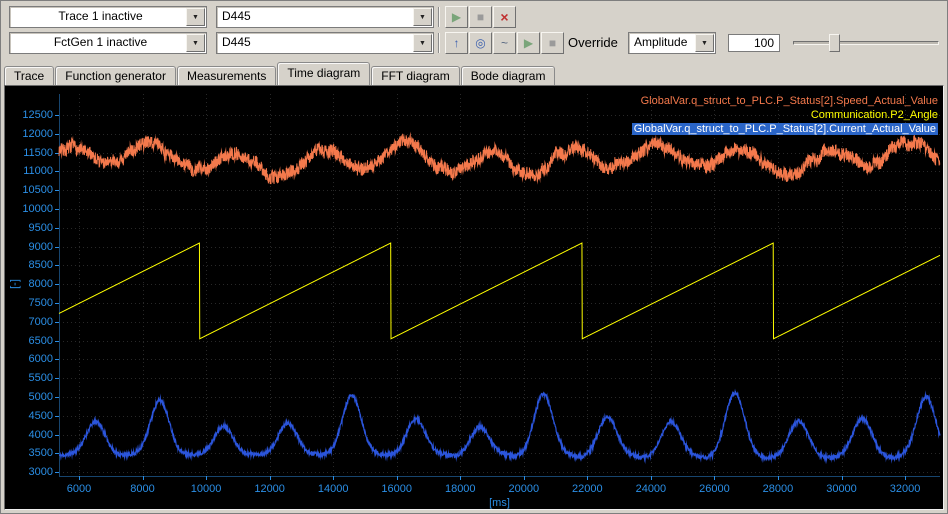 The height and width of the screenshot is (514, 948). I want to click on trace-device-combo: D445 ▼, so click(325, 17).